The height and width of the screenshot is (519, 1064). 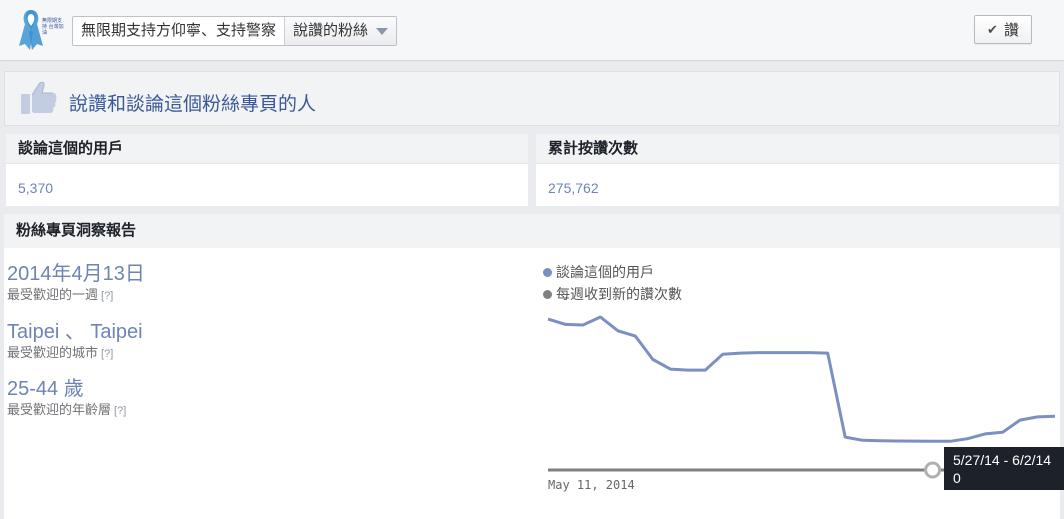 I want to click on x-axis-tick-label: May 11, 2014, so click(x=591, y=485).